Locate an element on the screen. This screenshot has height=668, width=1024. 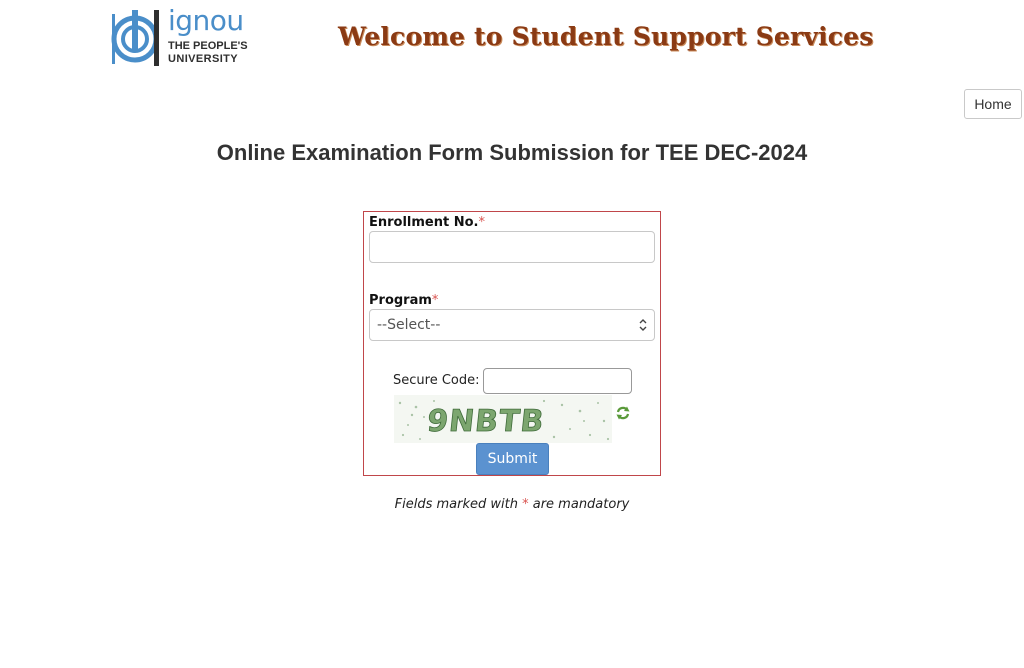
program-label: Program* is located at coordinates (403, 300).